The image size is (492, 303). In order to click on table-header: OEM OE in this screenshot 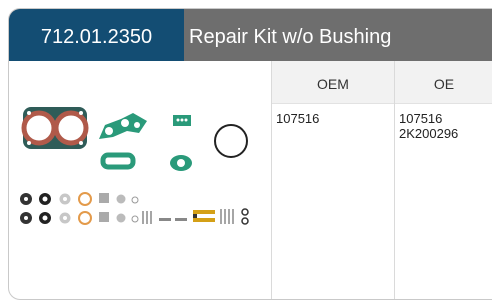, I will do `click(382, 82)`.